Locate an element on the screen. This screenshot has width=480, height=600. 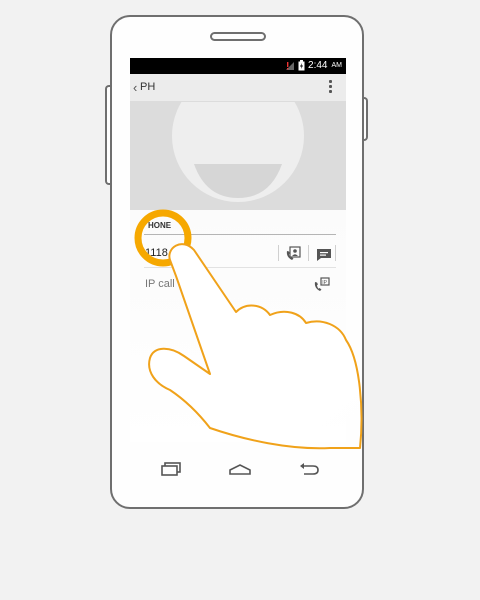
ip-call-icon: IP is located at coordinates (322, 285).